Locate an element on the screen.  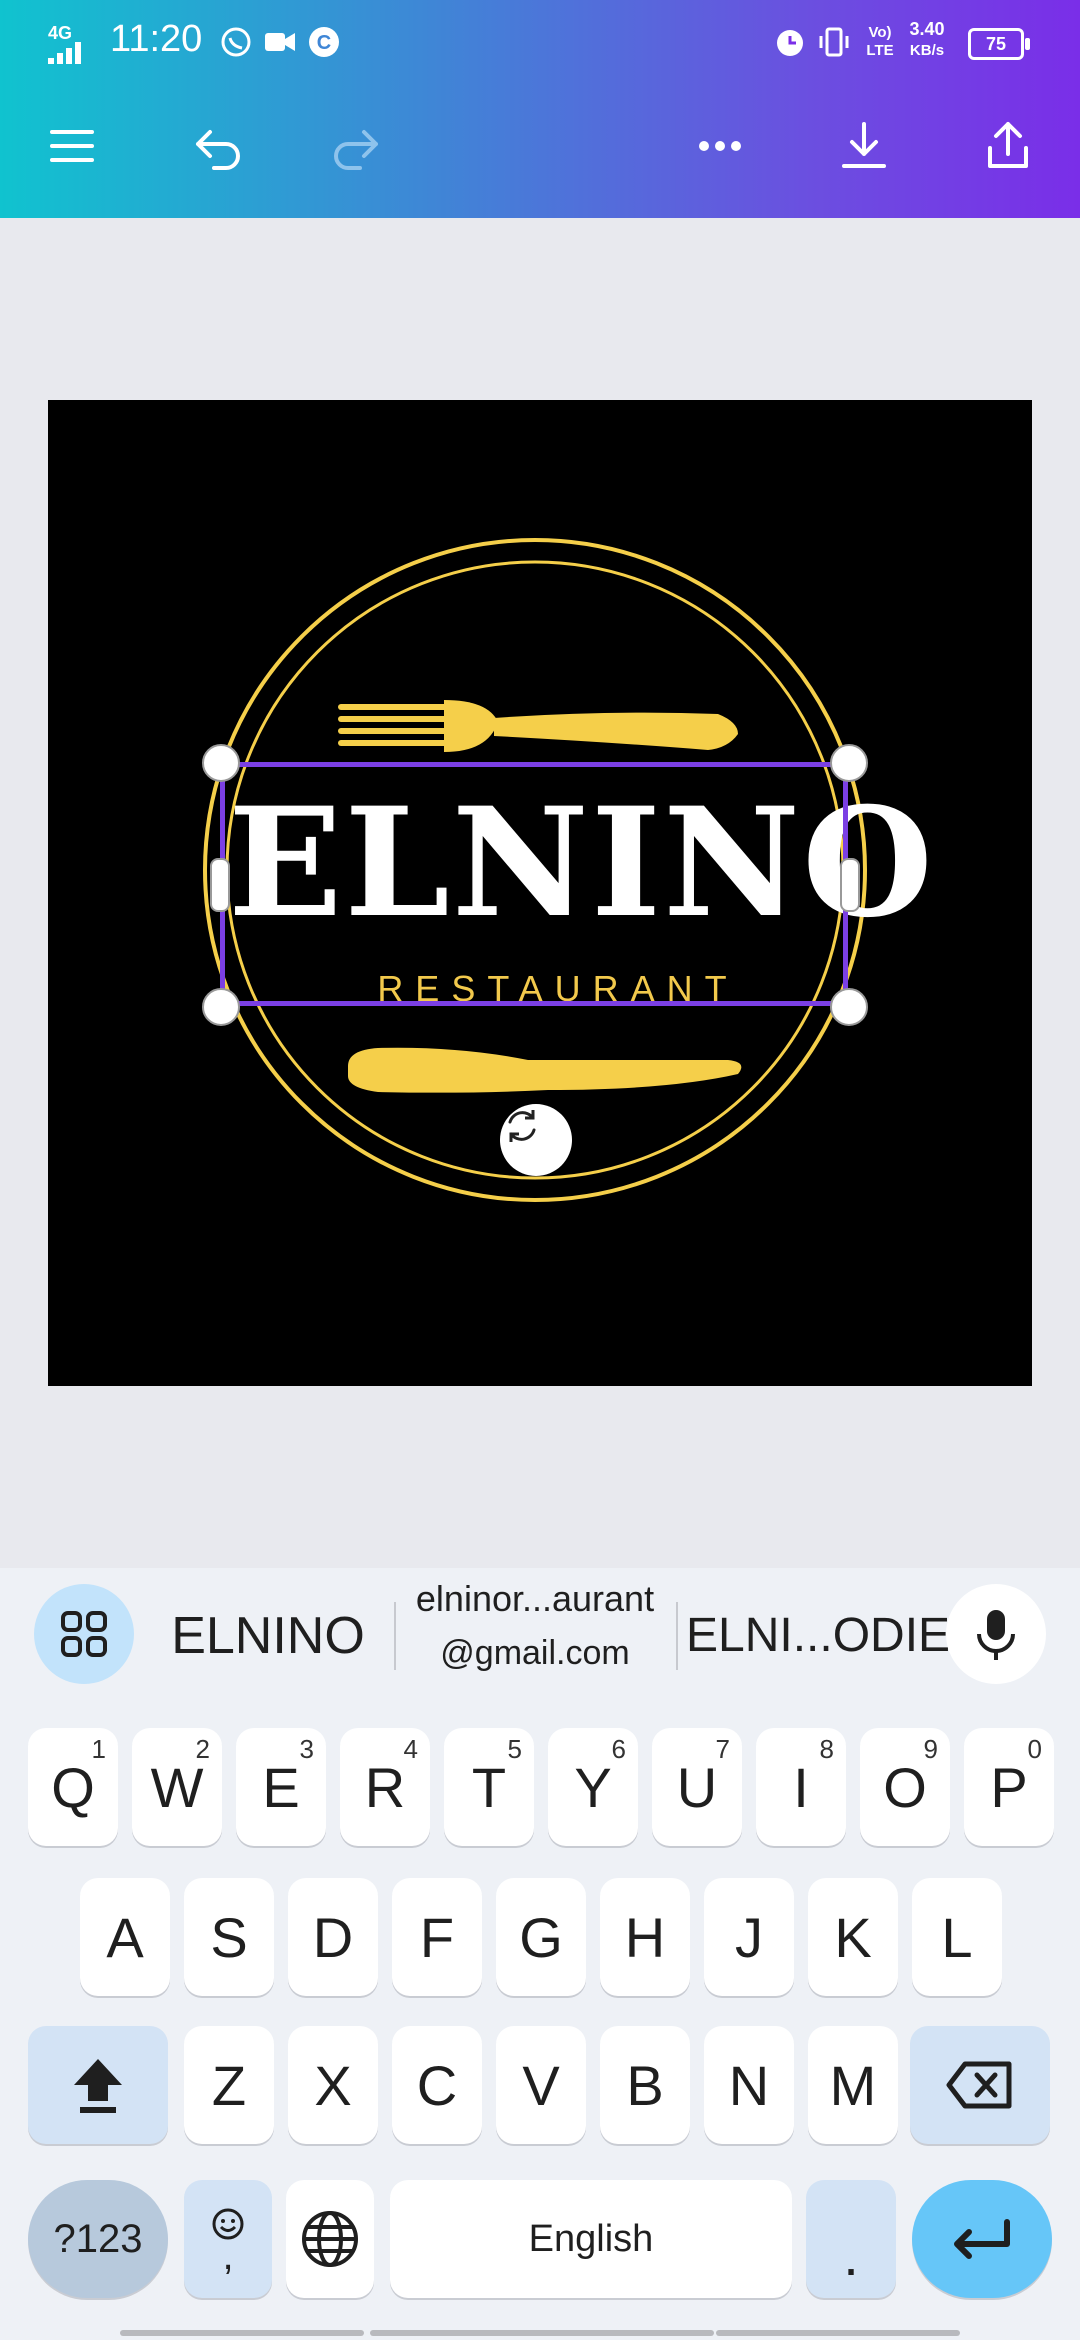
key-q: Q1 is located at coordinates (73, 1787).